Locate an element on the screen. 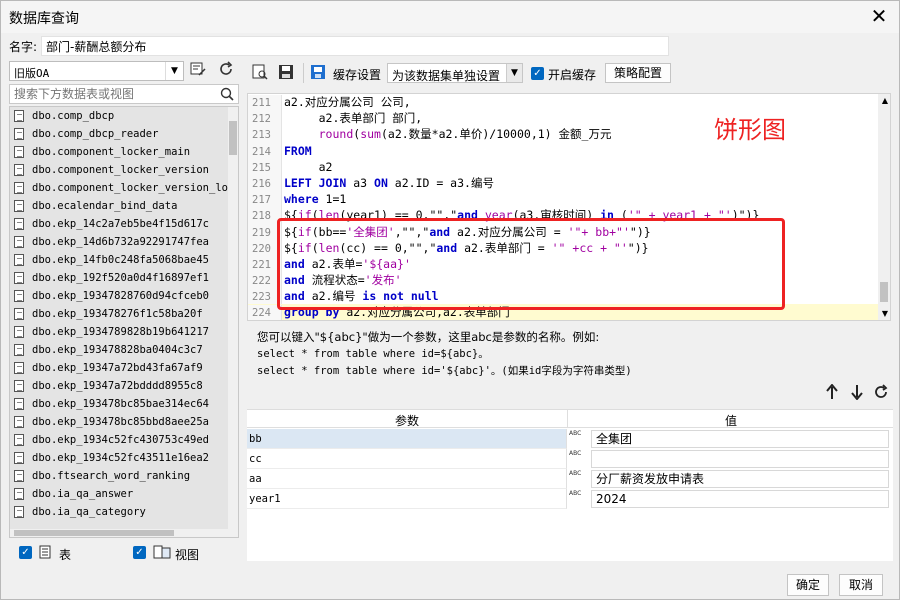 The width and height of the screenshot is (900, 600). tree-horizontal-scrollbar is located at coordinates (120, 533).